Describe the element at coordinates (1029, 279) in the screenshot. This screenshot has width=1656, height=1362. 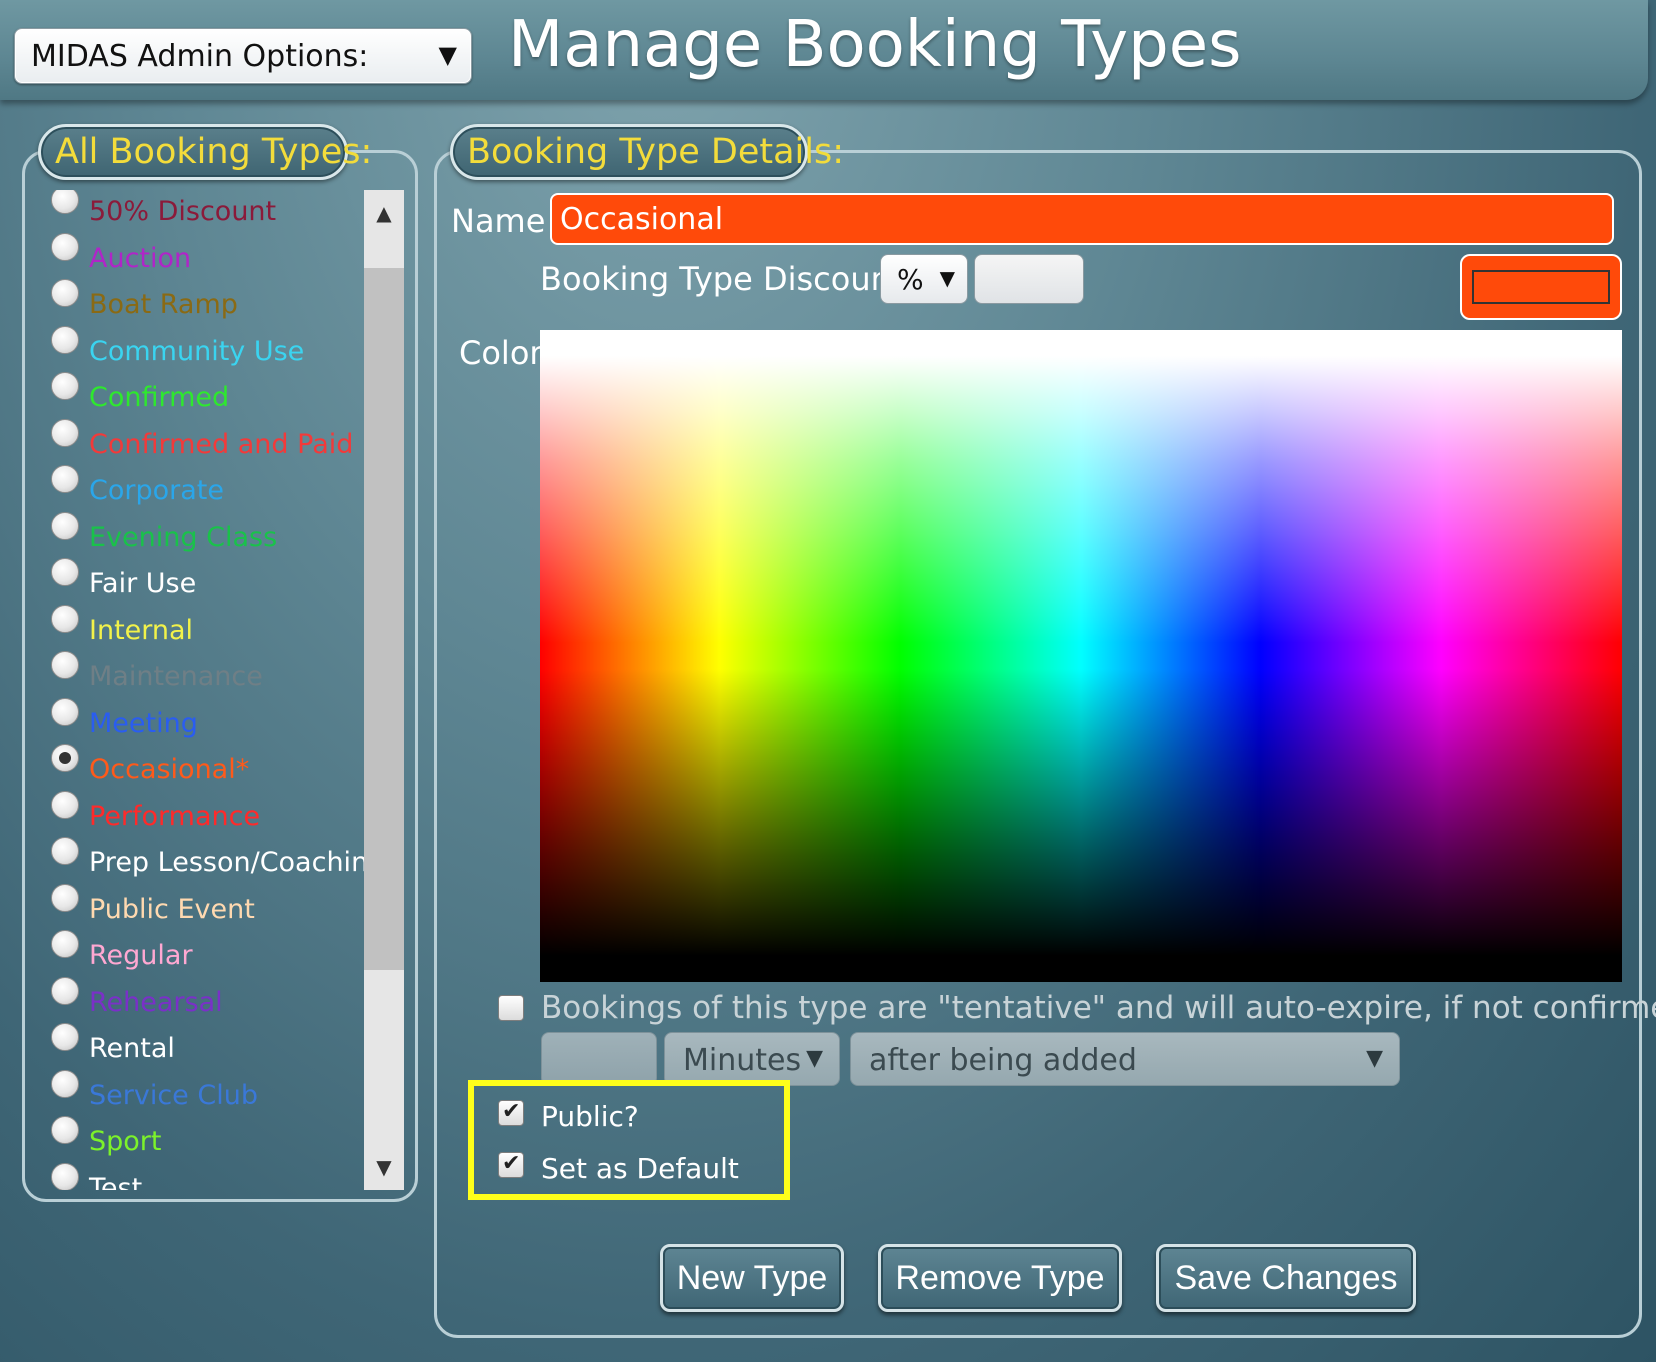
I see `discount-value-input` at that location.